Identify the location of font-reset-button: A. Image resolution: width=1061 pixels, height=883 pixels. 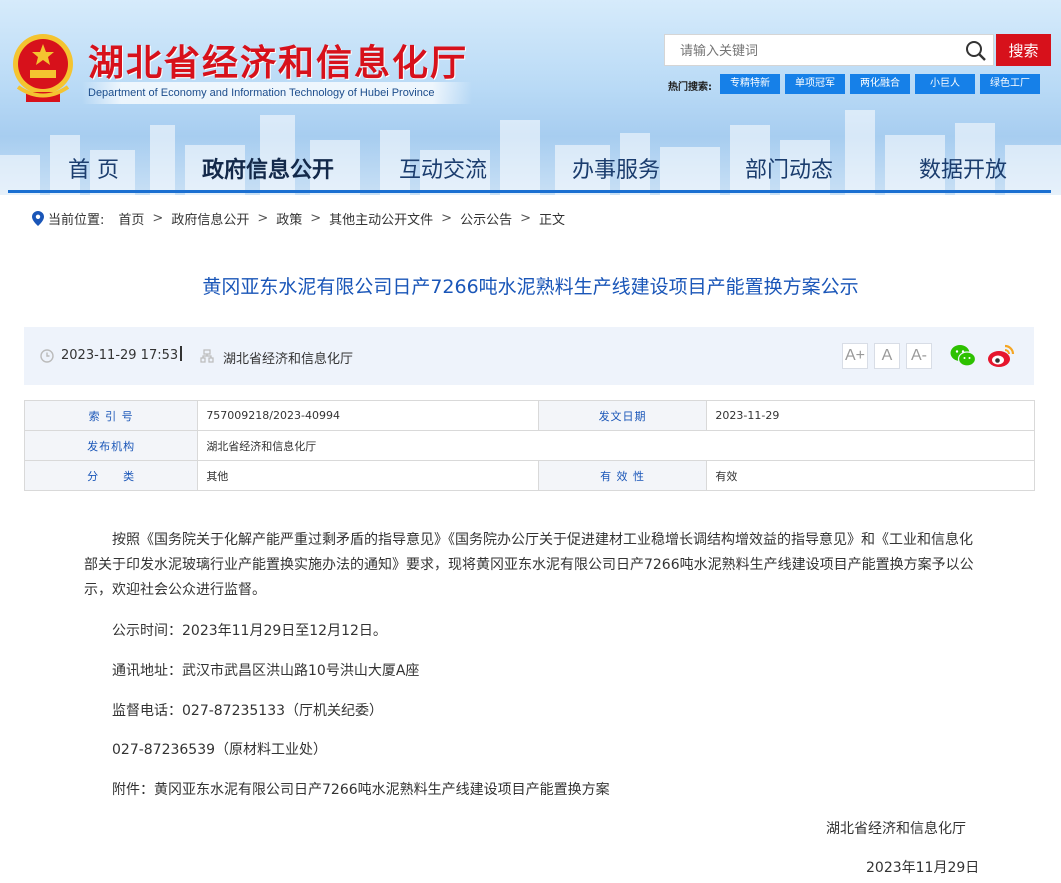
(887, 356).